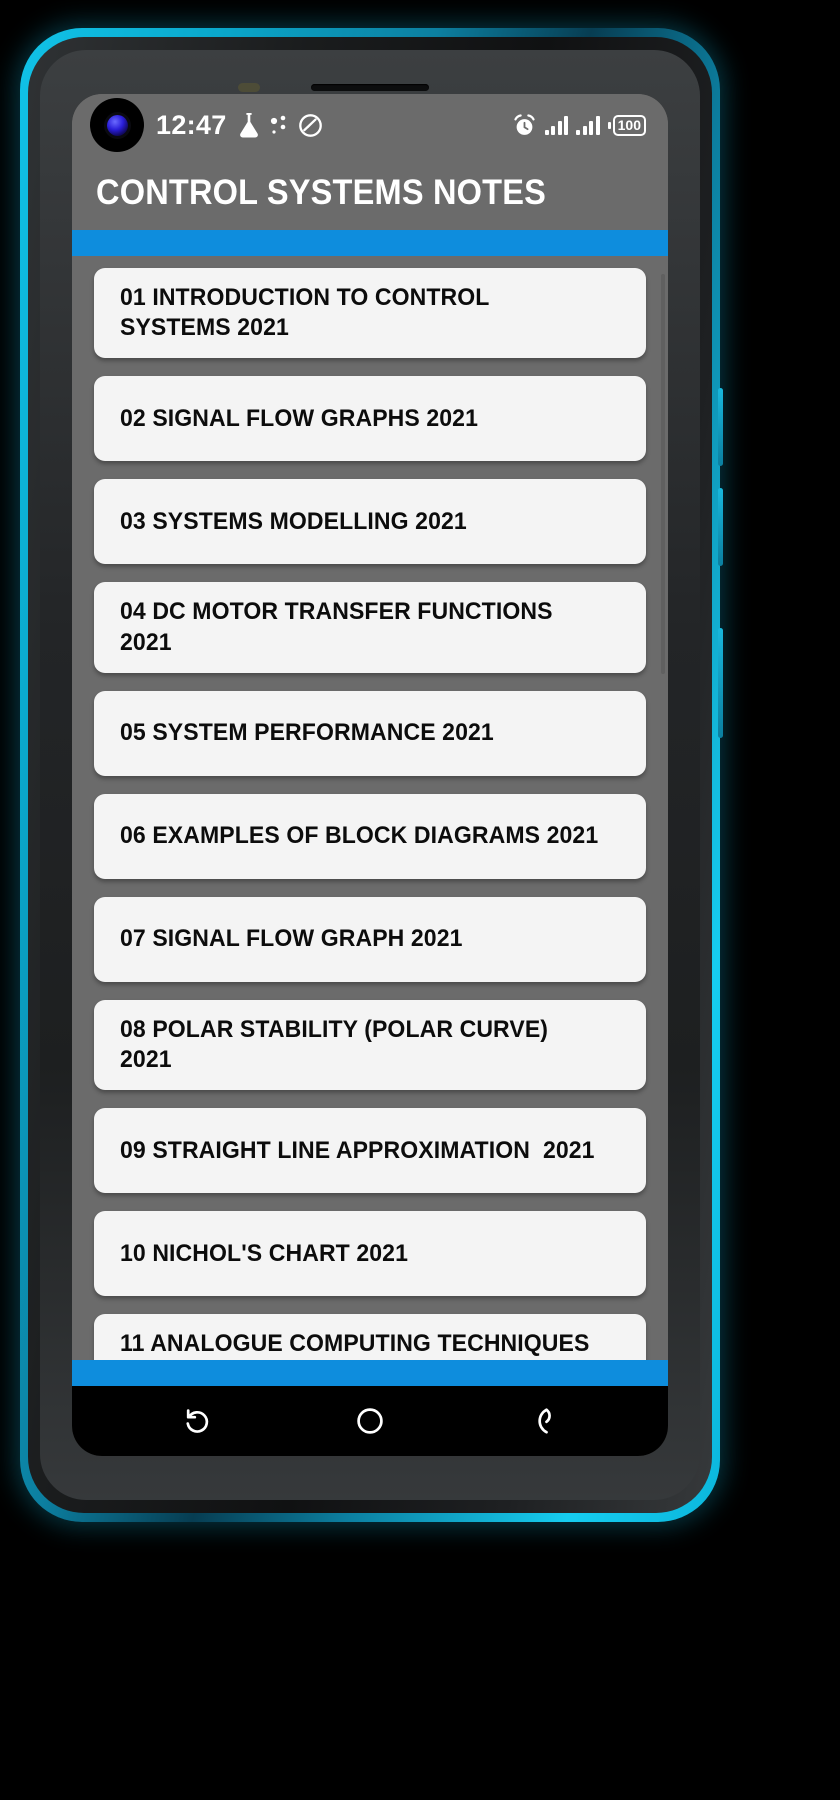 This screenshot has height=1800, width=840. I want to click on note-list-item: 02 SIGNAL FLOW GRAPHS 2021, so click(370, 419).